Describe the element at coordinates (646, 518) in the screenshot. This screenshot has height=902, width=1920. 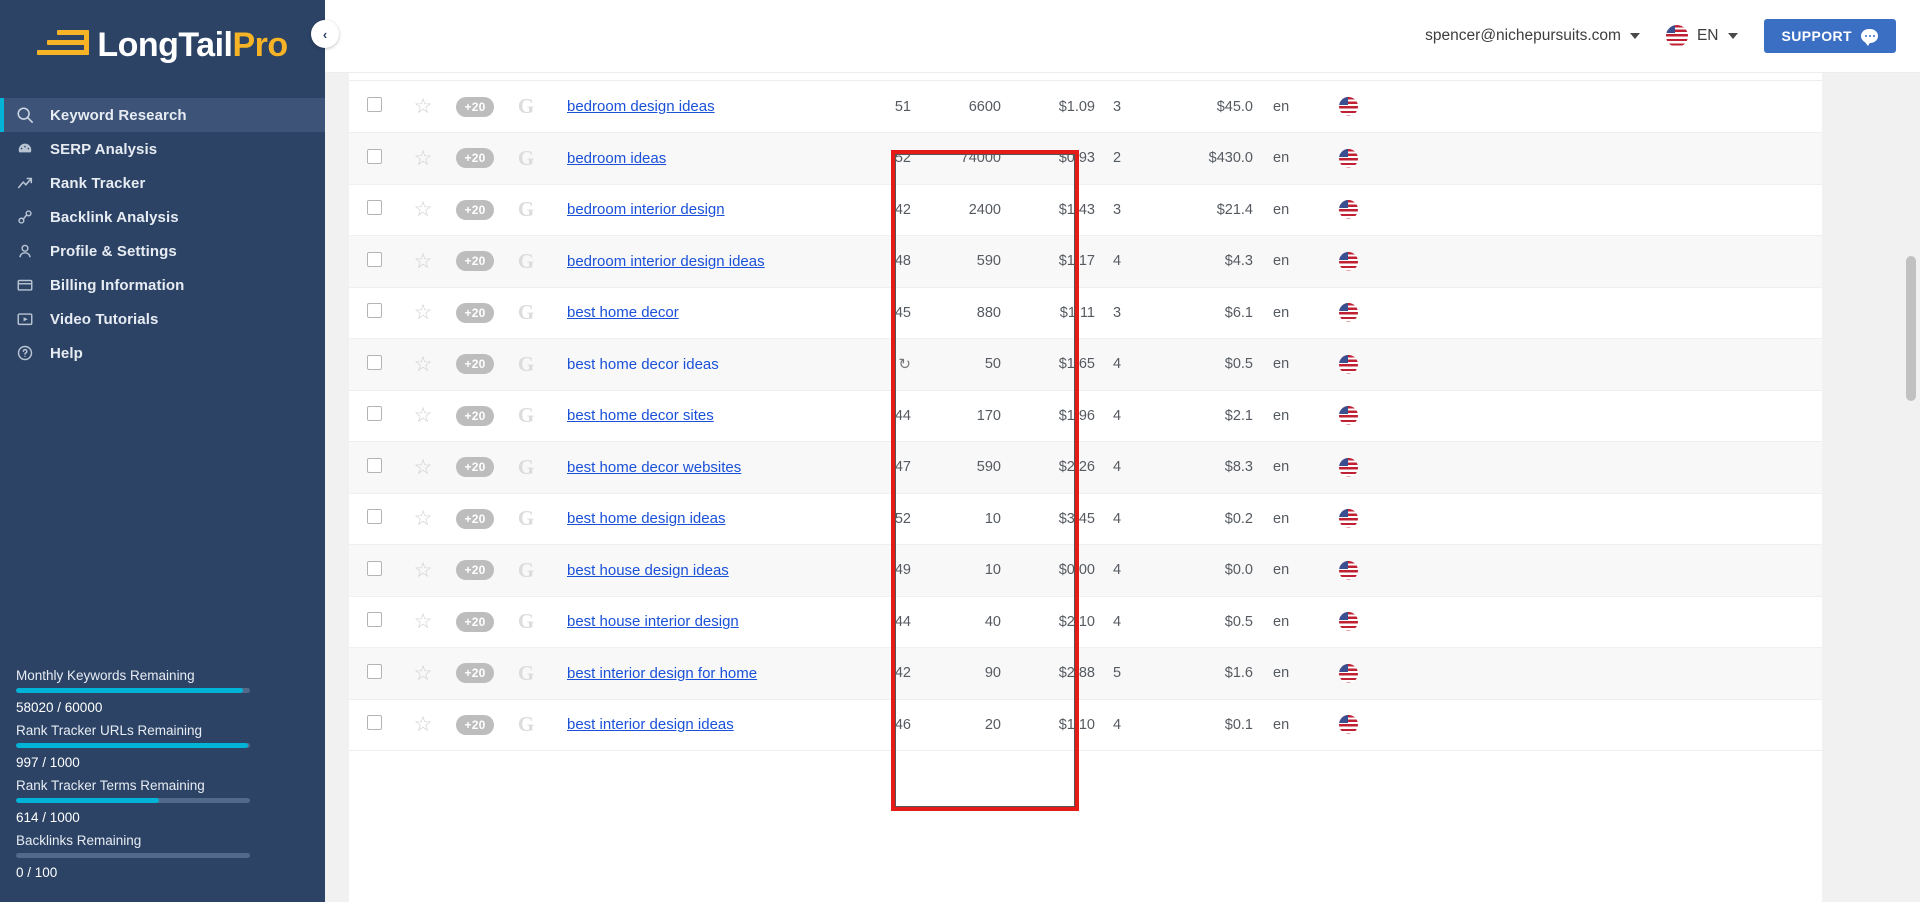
I see `keyword-link: best home design ideas` at that location.